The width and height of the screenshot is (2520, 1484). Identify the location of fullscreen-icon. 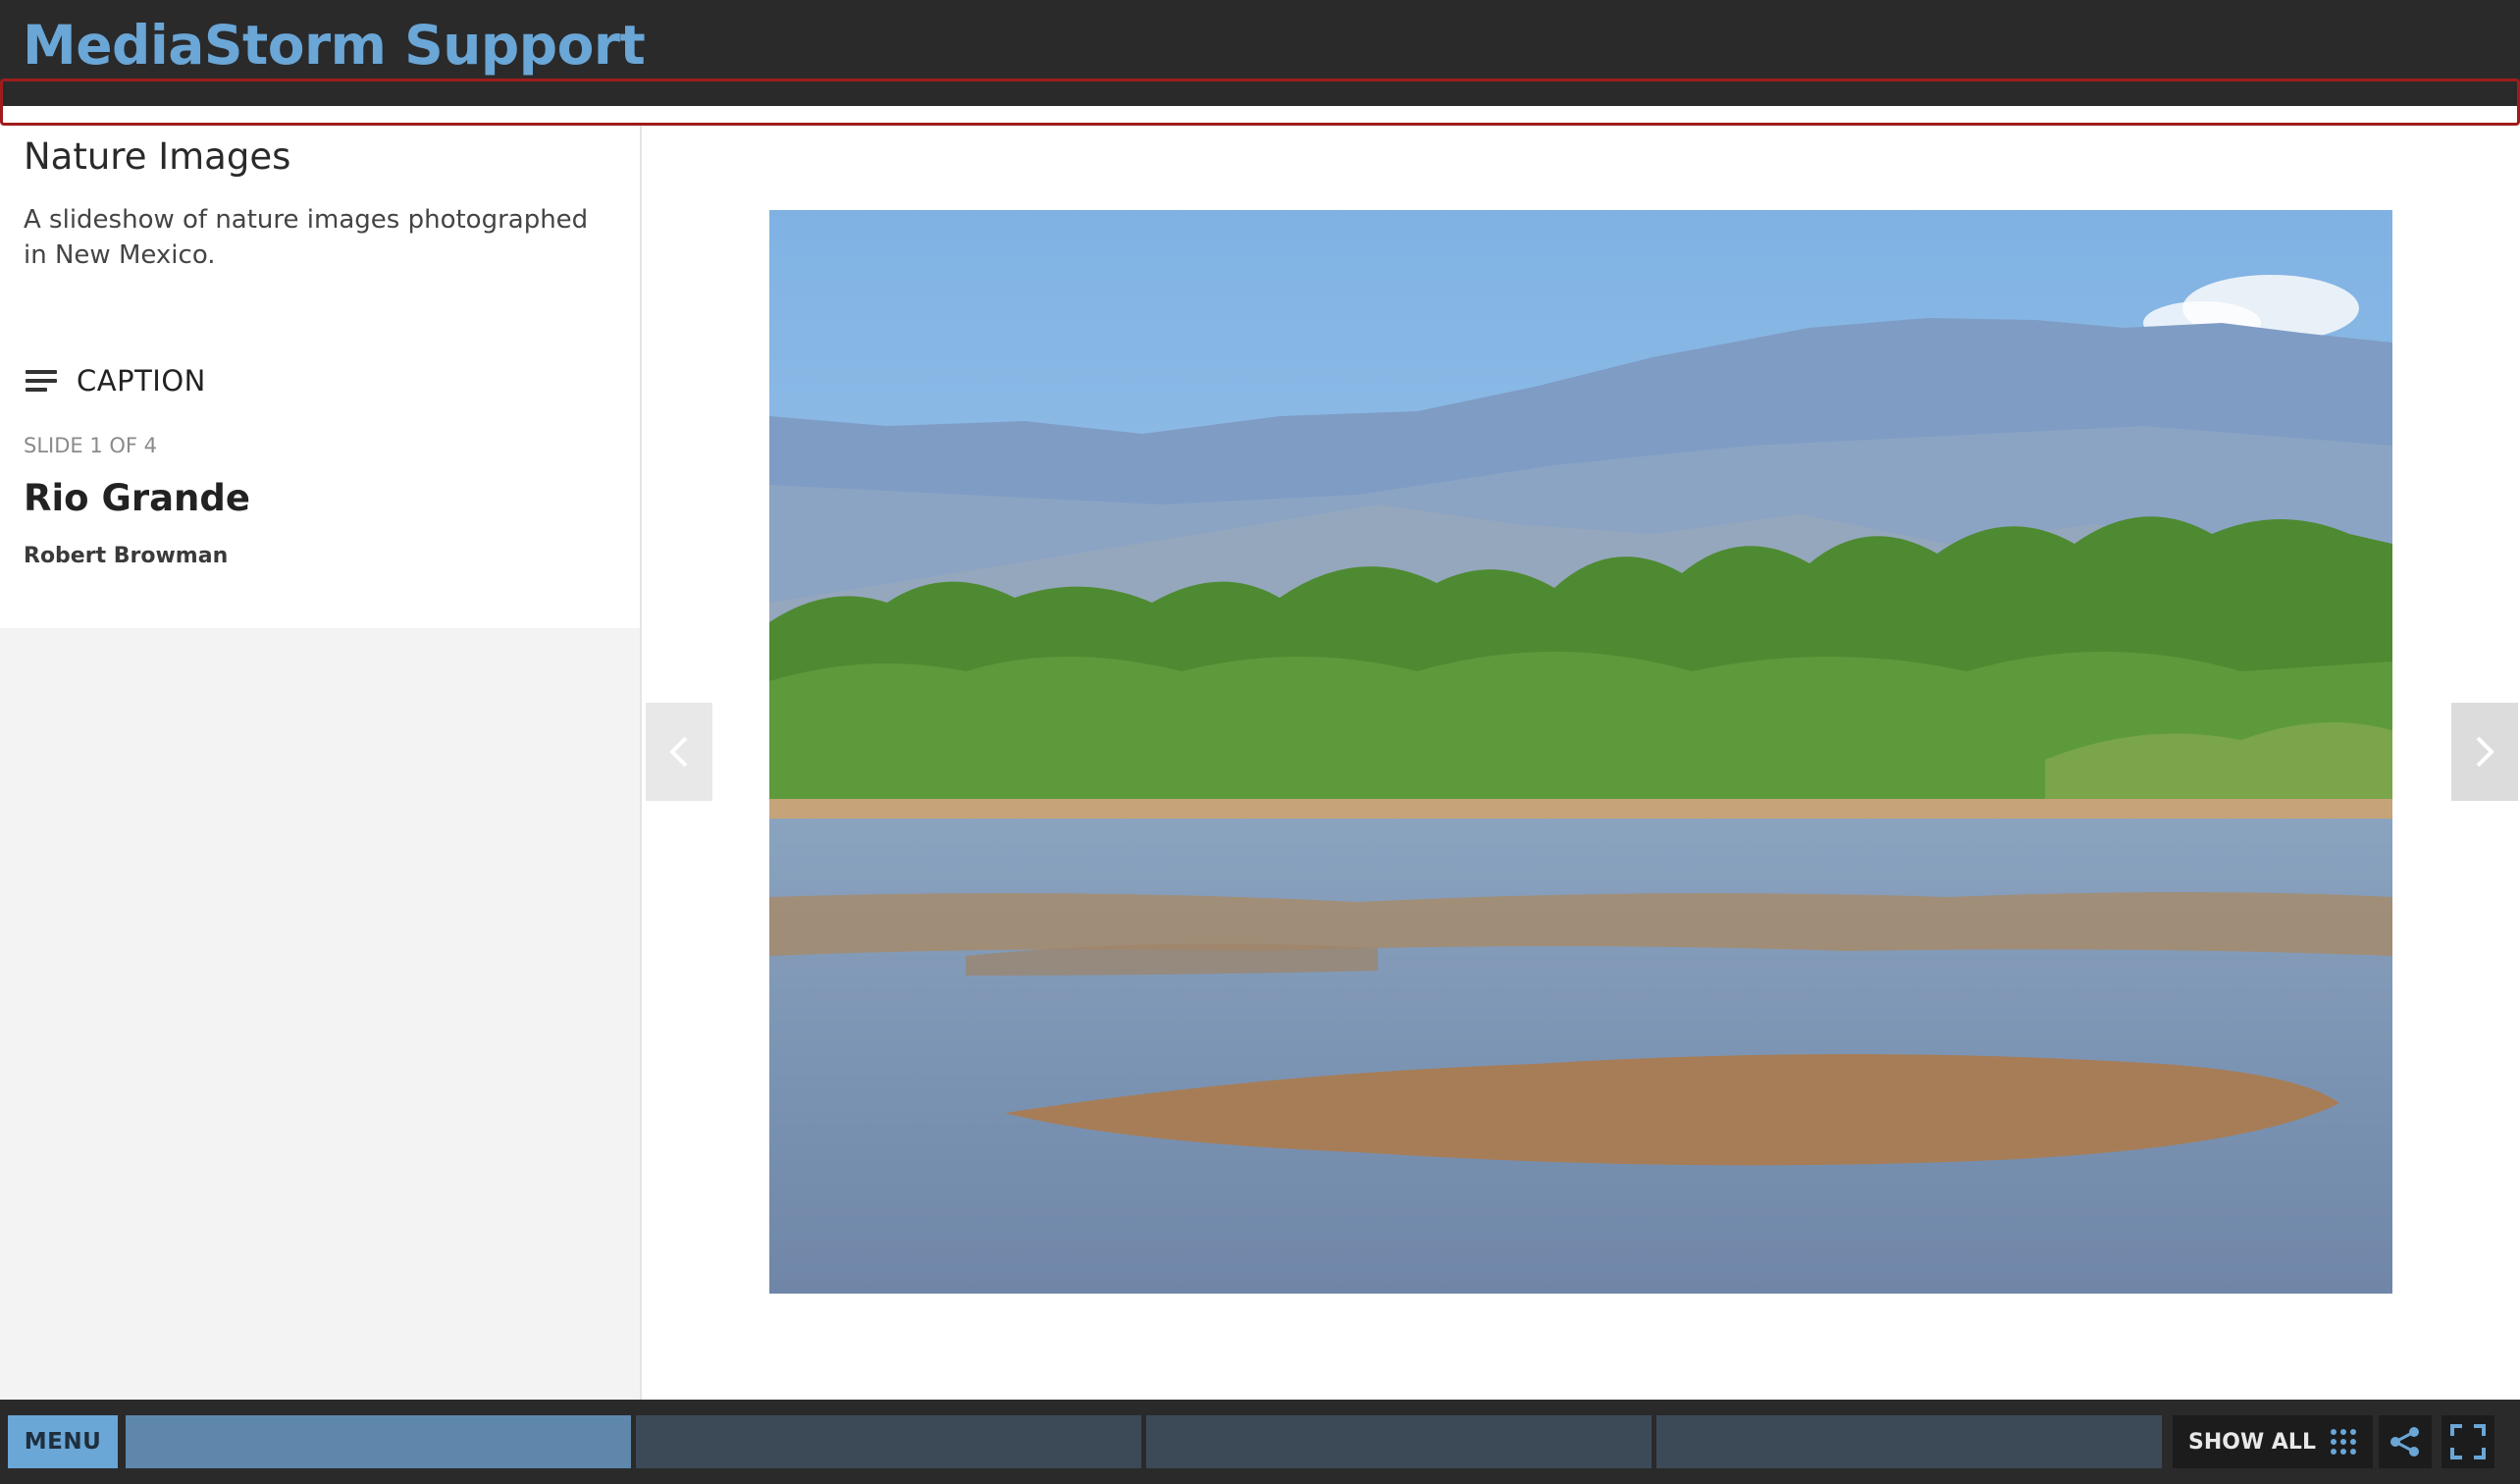
(2468, 1441).